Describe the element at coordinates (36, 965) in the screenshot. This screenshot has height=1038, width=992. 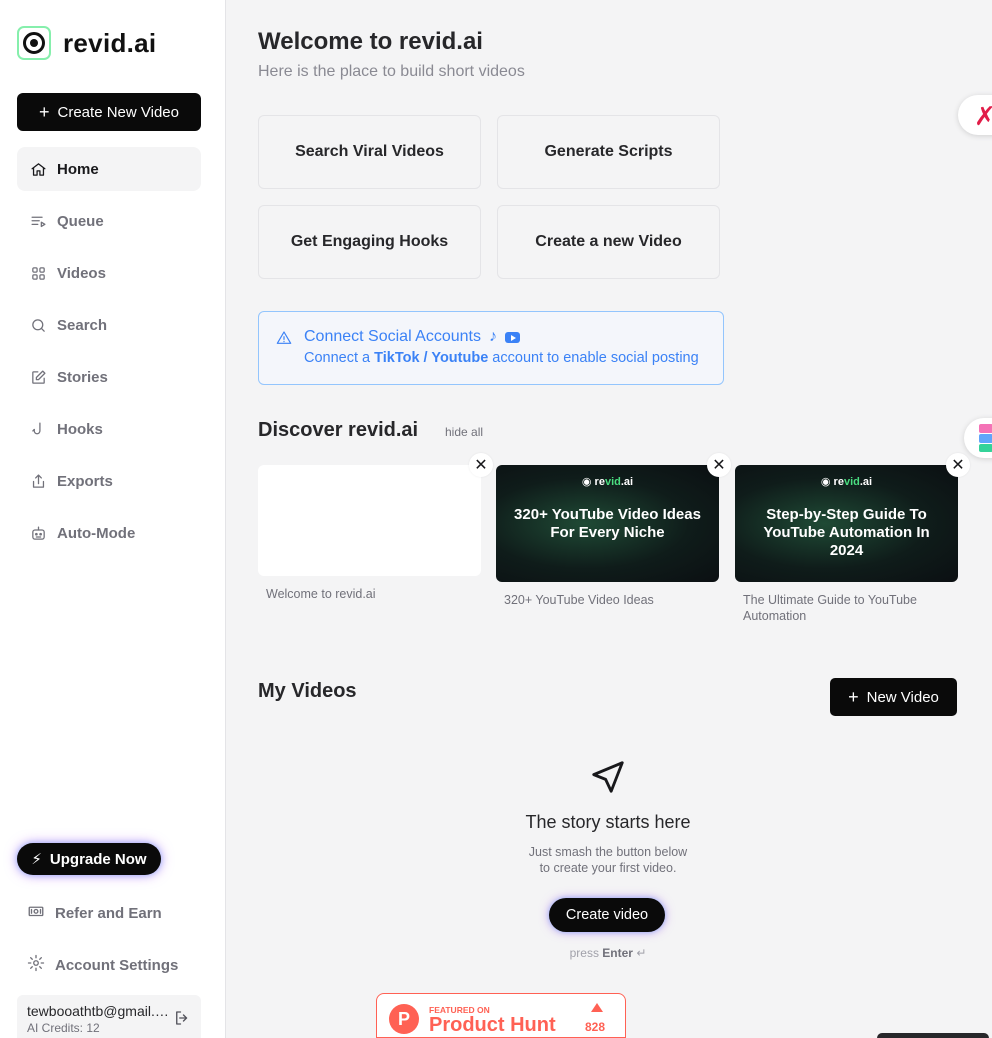
I see `gear-icon` at that location.